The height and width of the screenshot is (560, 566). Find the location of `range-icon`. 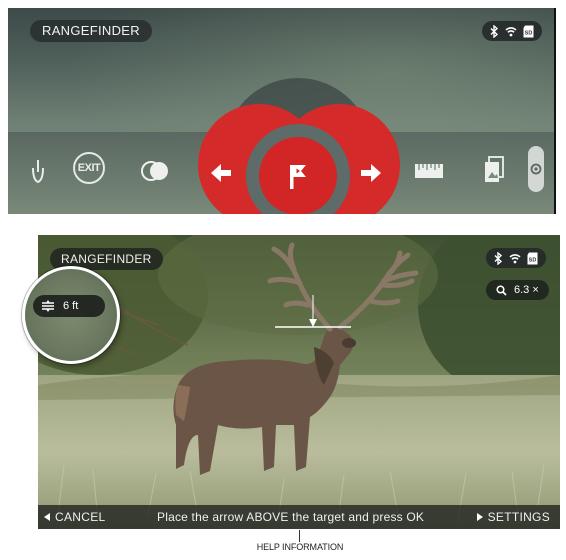

range-icon is located at coordinates (48, 306).